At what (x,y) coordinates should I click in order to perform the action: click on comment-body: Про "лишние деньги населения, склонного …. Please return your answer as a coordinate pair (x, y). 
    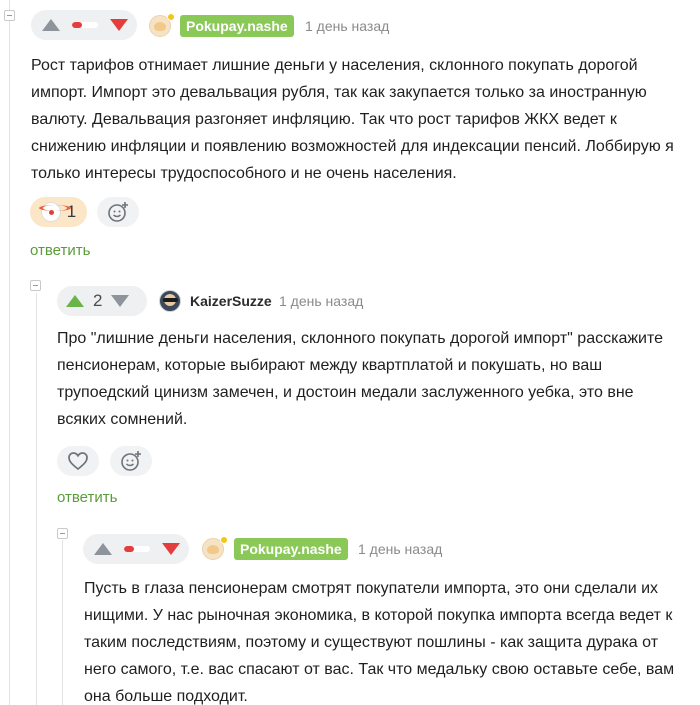
    Looking at the image, I should click on (360, 379).